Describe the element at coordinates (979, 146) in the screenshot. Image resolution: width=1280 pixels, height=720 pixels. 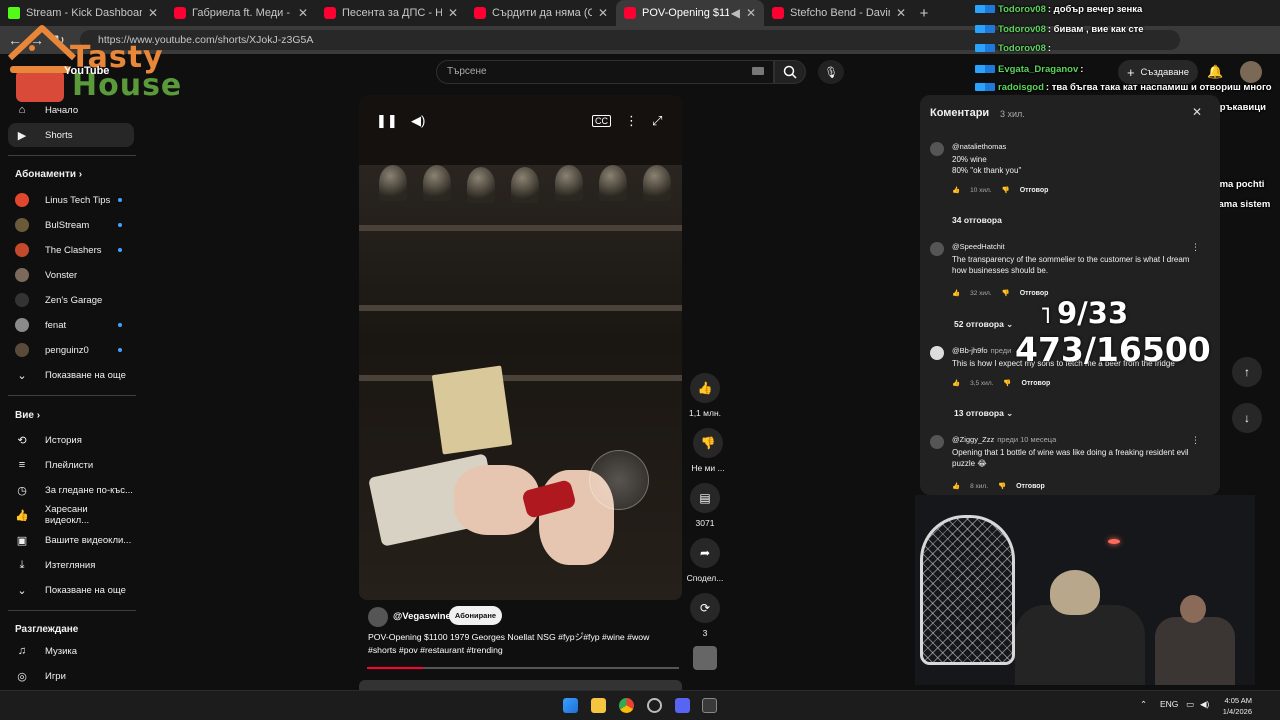
I see `comment-author: @nataliethomas` at that location.